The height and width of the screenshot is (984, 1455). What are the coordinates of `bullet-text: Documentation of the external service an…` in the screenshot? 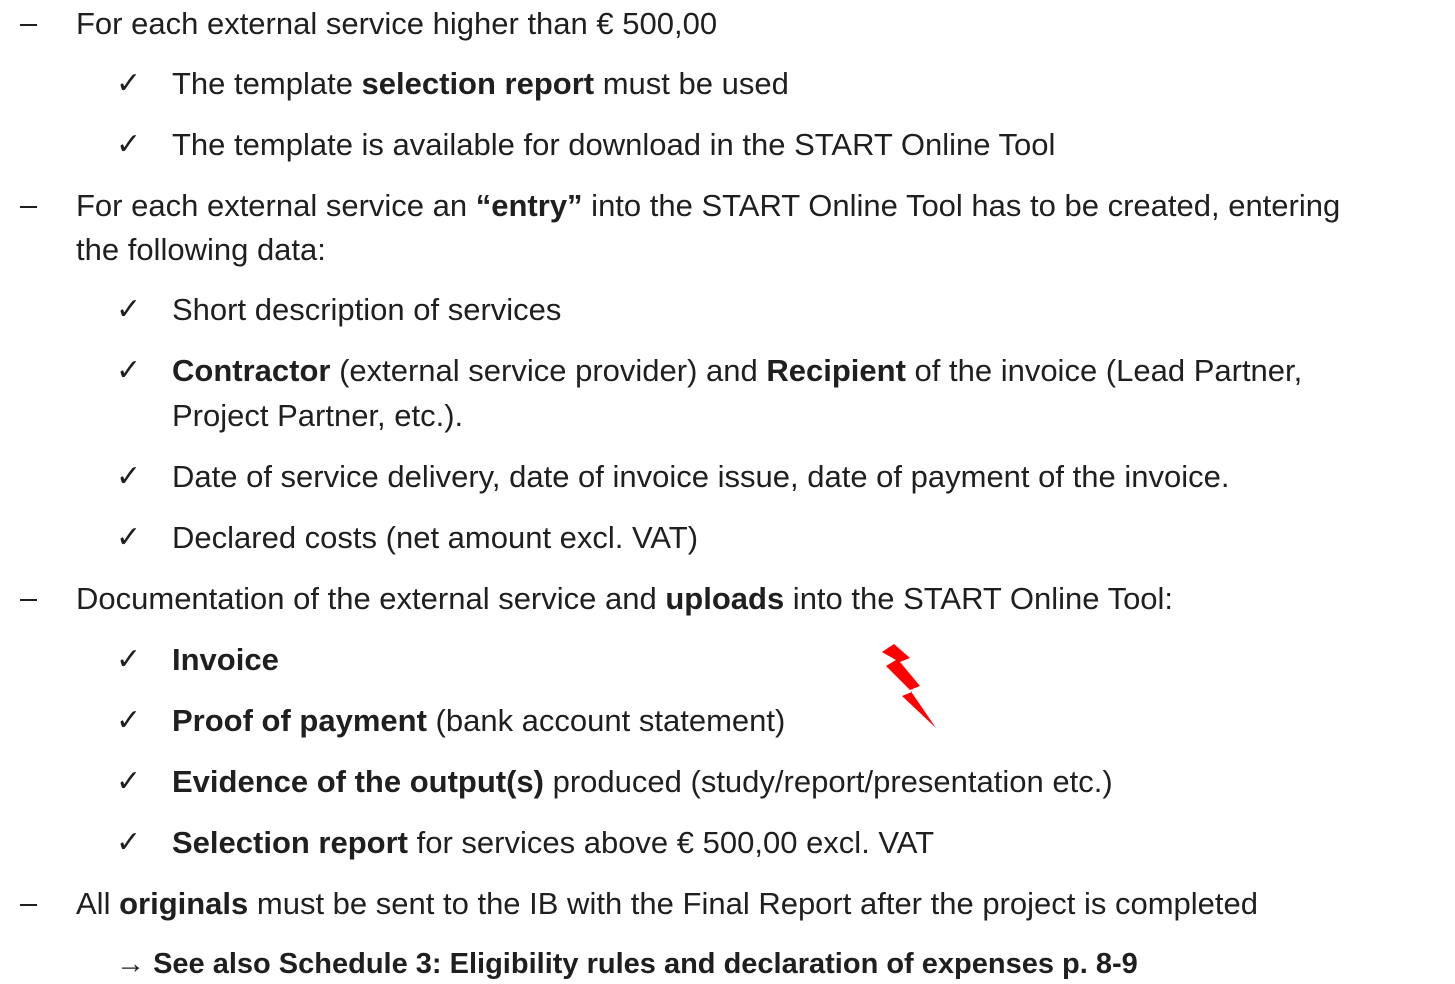 It's located at (624, 599).